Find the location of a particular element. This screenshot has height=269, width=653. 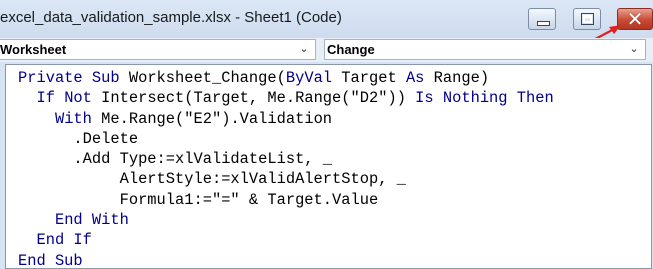

code-keyword: As is located at coordinates (419, 78).